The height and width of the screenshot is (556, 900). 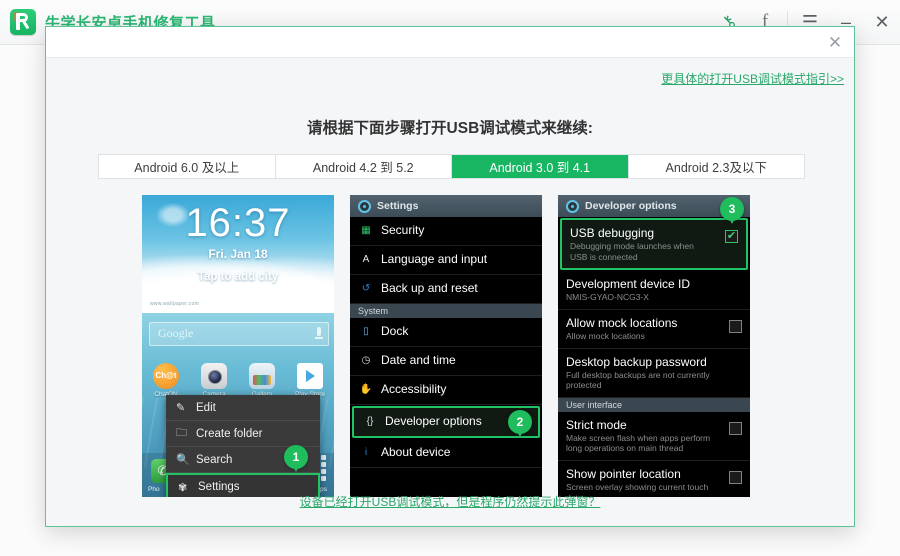 I want to click on list-item-icon: ▯, so click(x=366, y=331).